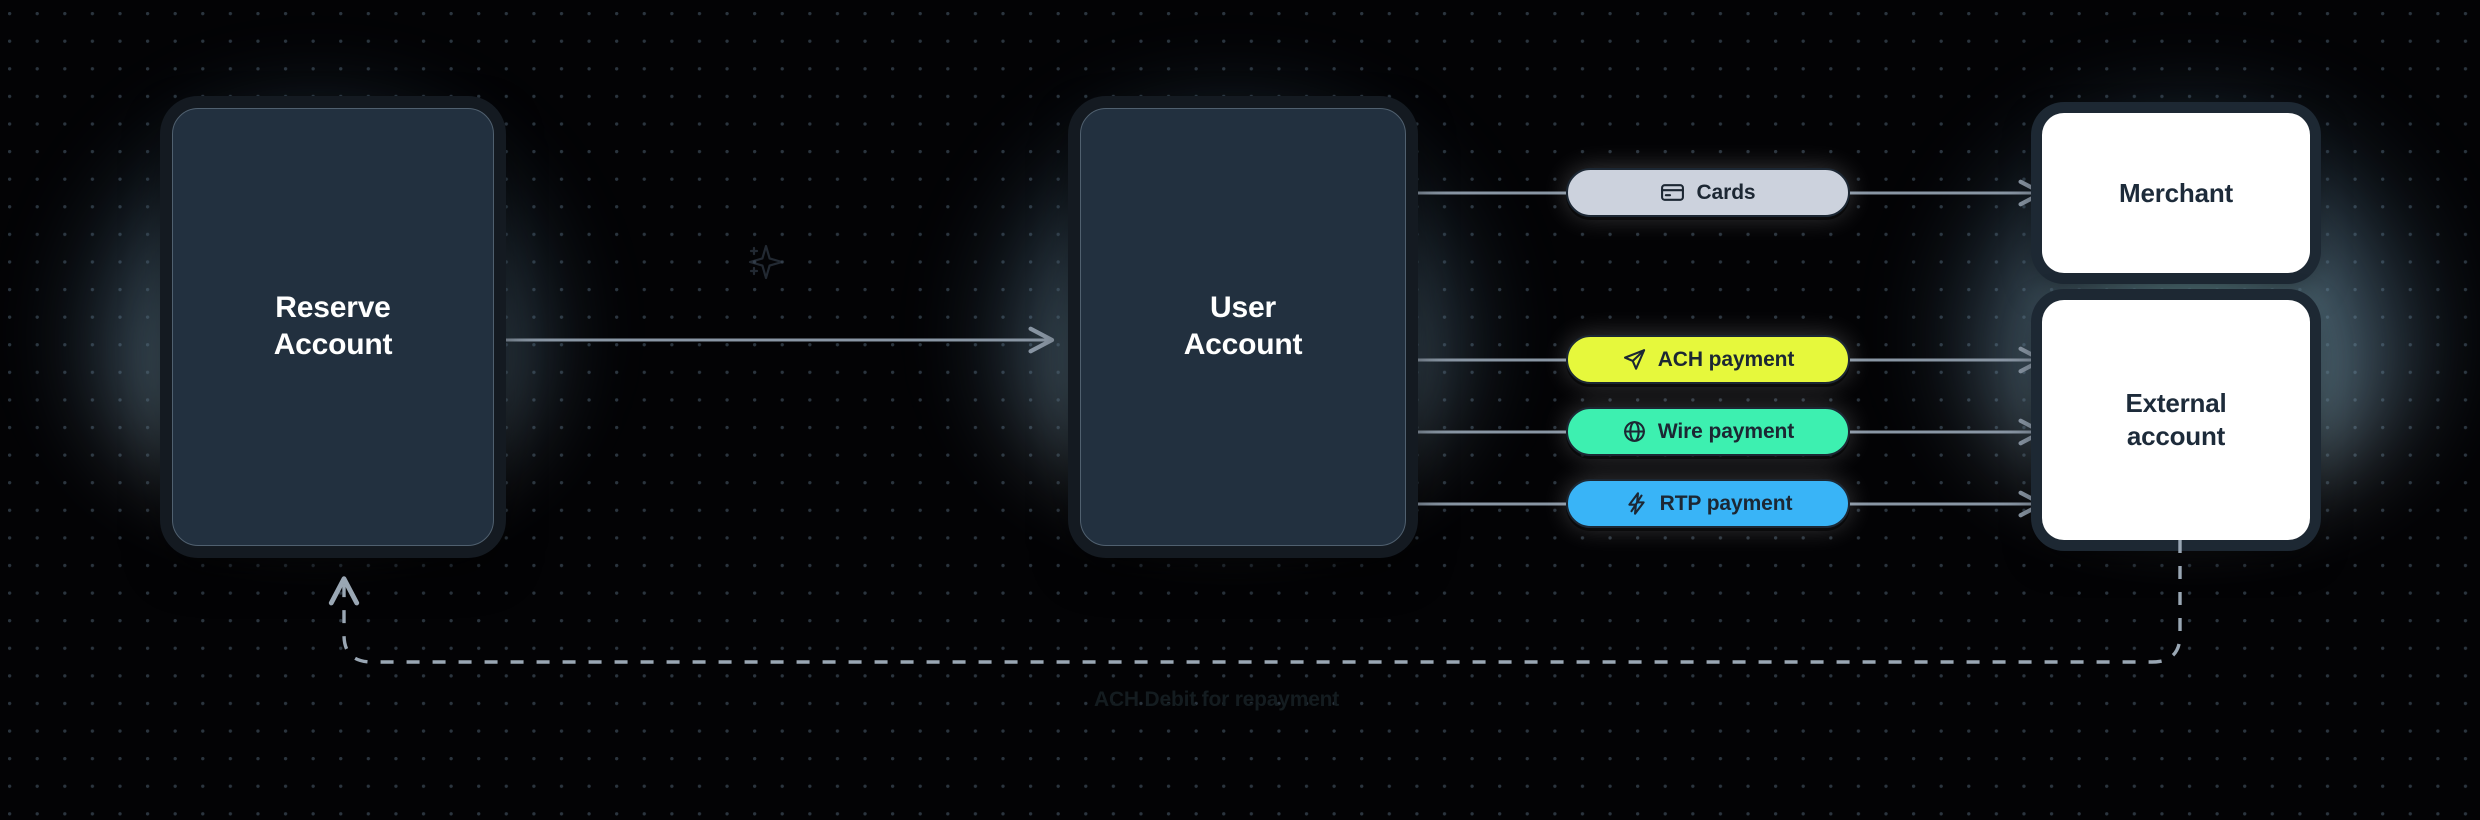 Image resolution: width=2480 pixels, height=820 pixels. Describe the element at coordinates (1217, 699) in the screenshot. I see `repayment-label: ACH Debit for repayment` at that location.